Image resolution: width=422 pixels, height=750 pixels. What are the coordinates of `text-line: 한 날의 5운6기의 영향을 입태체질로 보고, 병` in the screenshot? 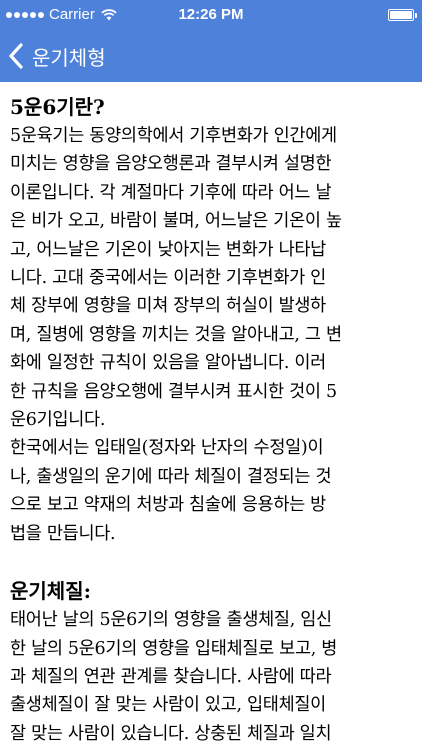 It's located at (174, 648).